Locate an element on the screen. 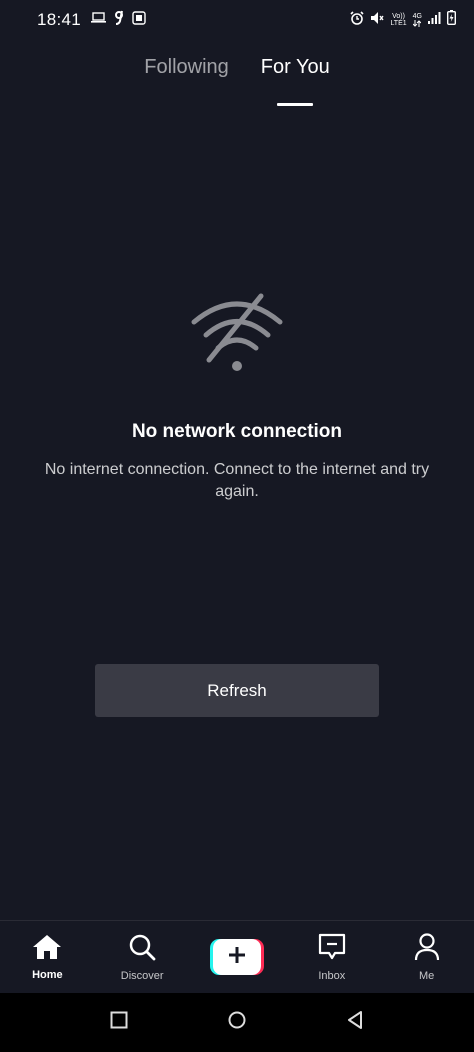 The image size is (474, 1052). wifi-off-icon is located at coordinates (237, 334).